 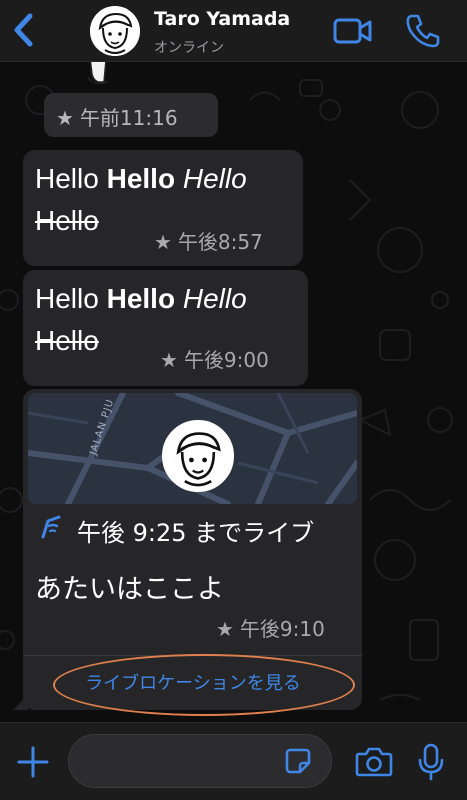 What do you see at coordinates (226, 360) in the screenshot?
I see `message-time: 午後9:00` at bounding box center [226, 360].